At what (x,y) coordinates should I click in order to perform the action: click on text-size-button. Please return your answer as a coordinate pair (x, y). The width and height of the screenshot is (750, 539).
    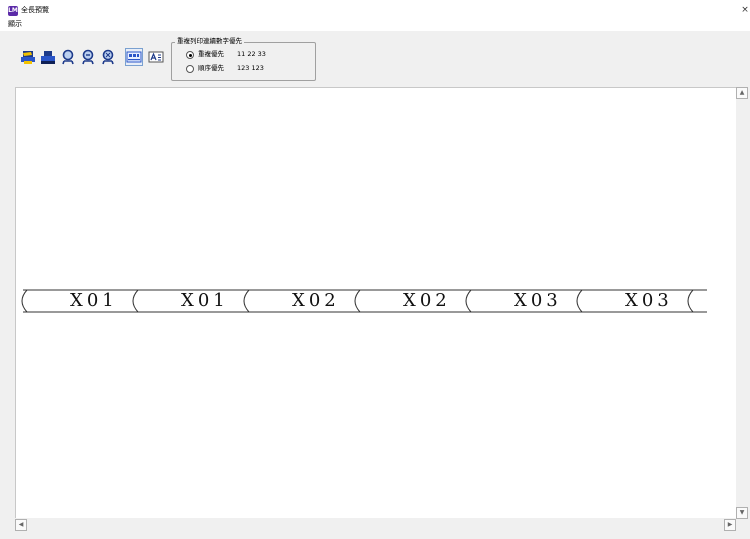
    Looking at the image, I should click on (156, 57).